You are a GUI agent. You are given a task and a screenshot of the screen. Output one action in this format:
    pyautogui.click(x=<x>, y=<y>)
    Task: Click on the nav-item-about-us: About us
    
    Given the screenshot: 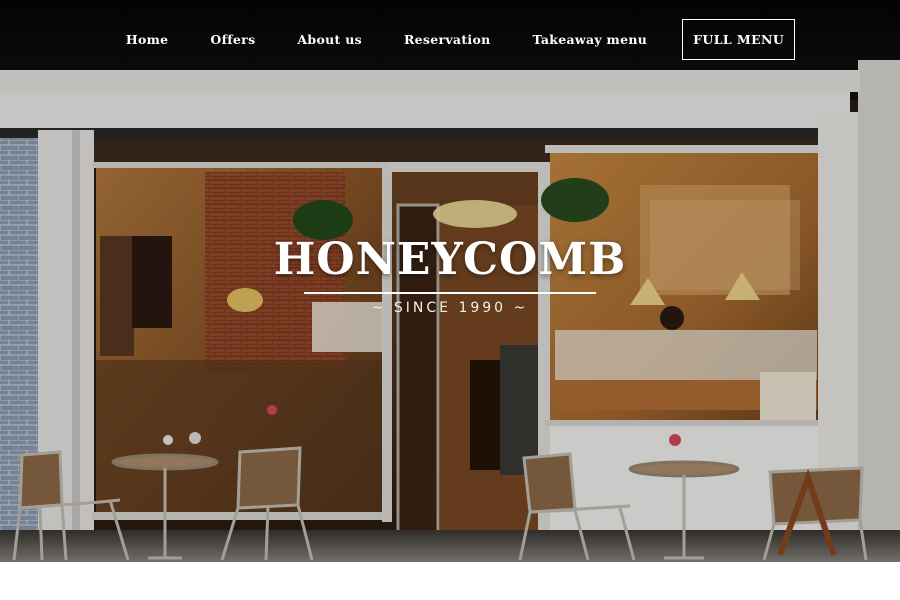 What is the action you would take?
    pyautogui.click(x=329, y=39)
    